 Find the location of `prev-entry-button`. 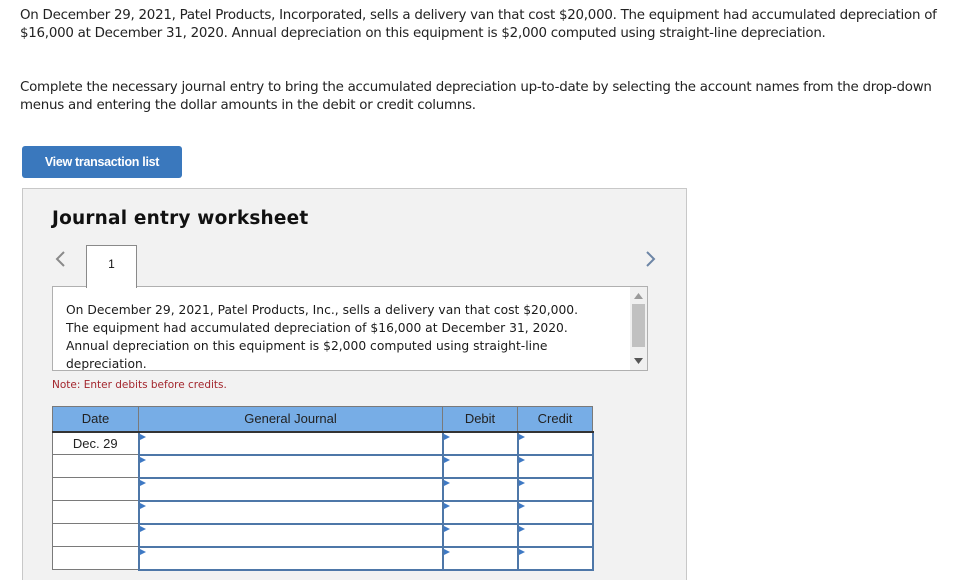

prev-entry-button is located at coordinates (61, 259).